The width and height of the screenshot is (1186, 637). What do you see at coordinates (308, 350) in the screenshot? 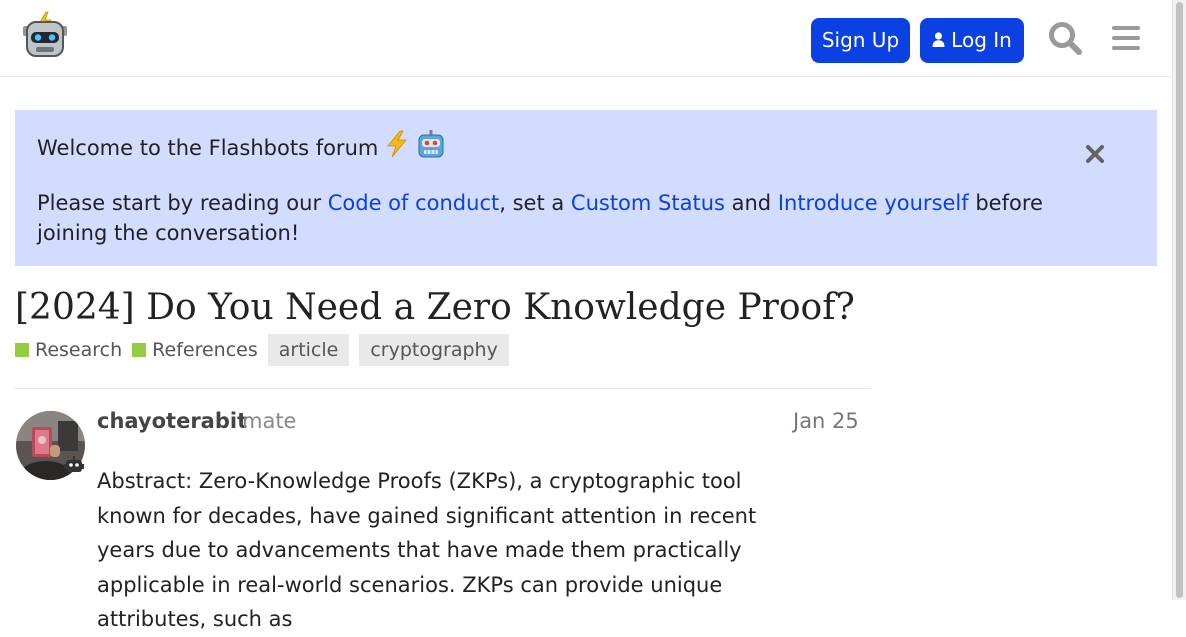
I see `tag-article: article` at bounding box center [308, 350].